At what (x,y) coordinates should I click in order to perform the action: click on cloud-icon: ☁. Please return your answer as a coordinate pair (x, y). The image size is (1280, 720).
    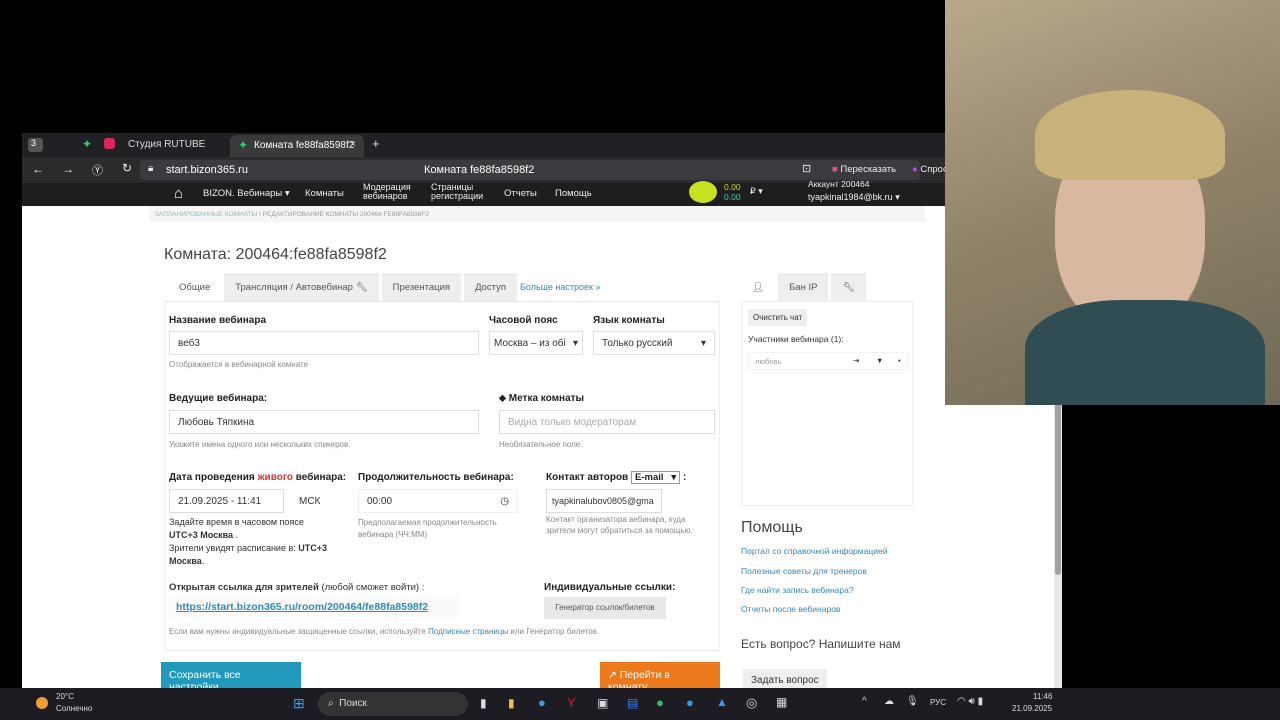
    Looking at the image, I should click on (889, 701).